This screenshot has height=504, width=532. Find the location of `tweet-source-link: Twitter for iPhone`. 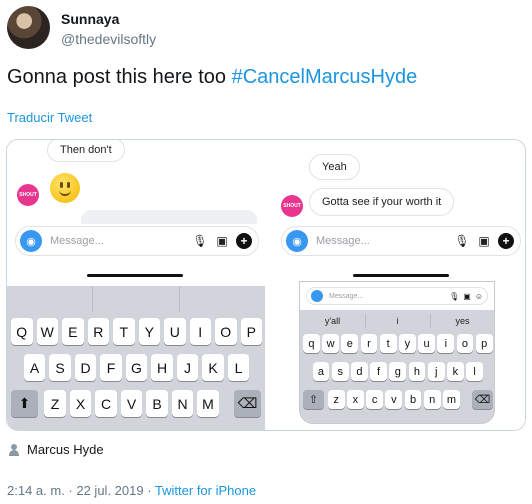

tweet-source-link: Twitter for iPhone is located at coordinates (205, 490).